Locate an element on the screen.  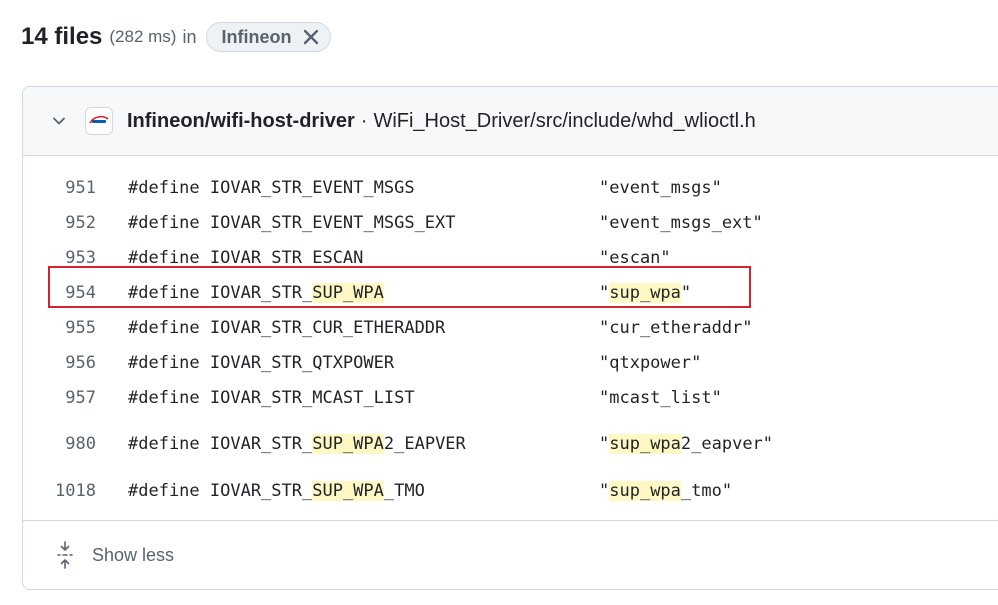
org-filter-label: Infineon is located at coordinates (256, 36).